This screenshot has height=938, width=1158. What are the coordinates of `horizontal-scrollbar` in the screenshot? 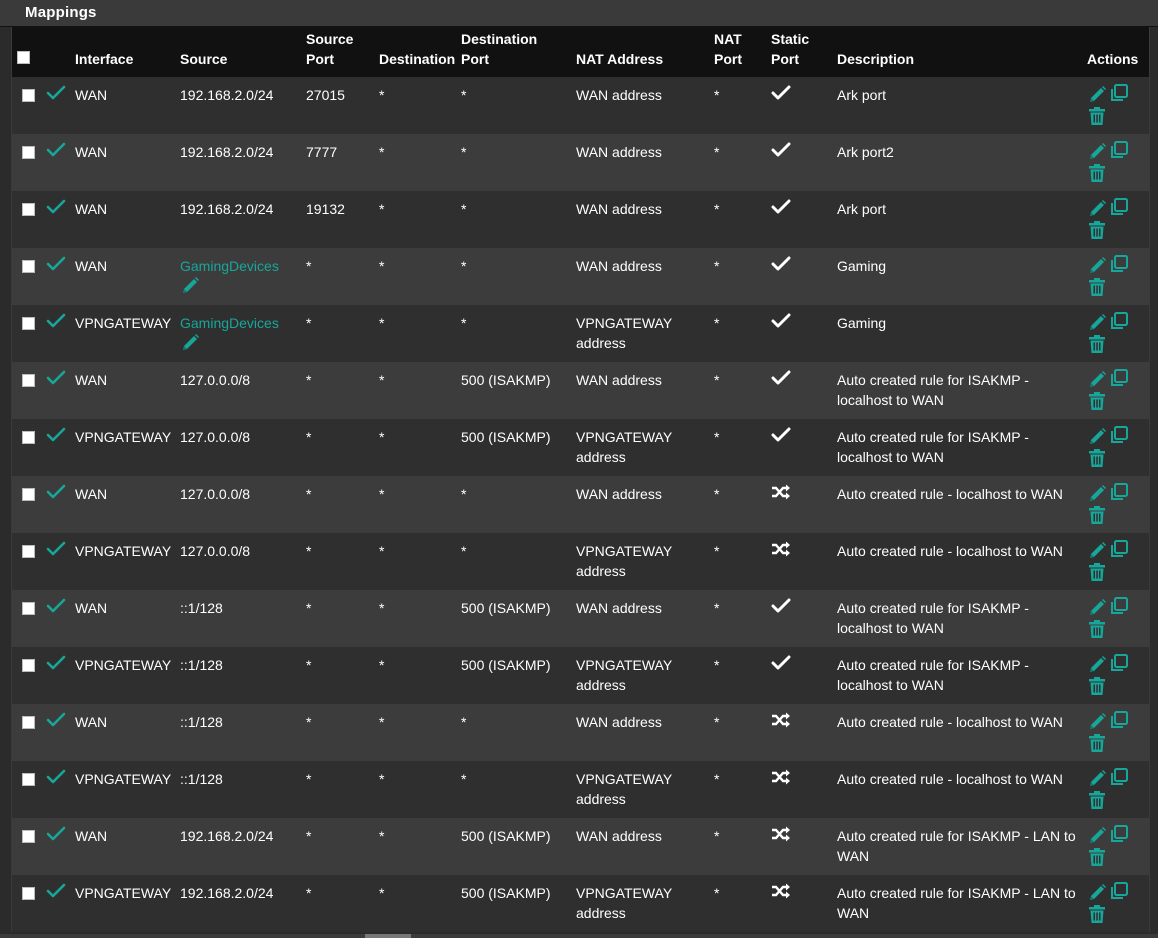 It's located at (579, 936).